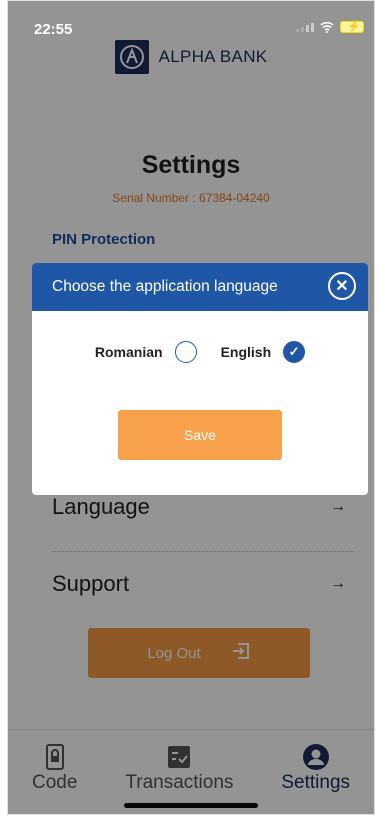 The image size is (380, 823). I want to click on option-romanian: Romanian, so click(146, 352).